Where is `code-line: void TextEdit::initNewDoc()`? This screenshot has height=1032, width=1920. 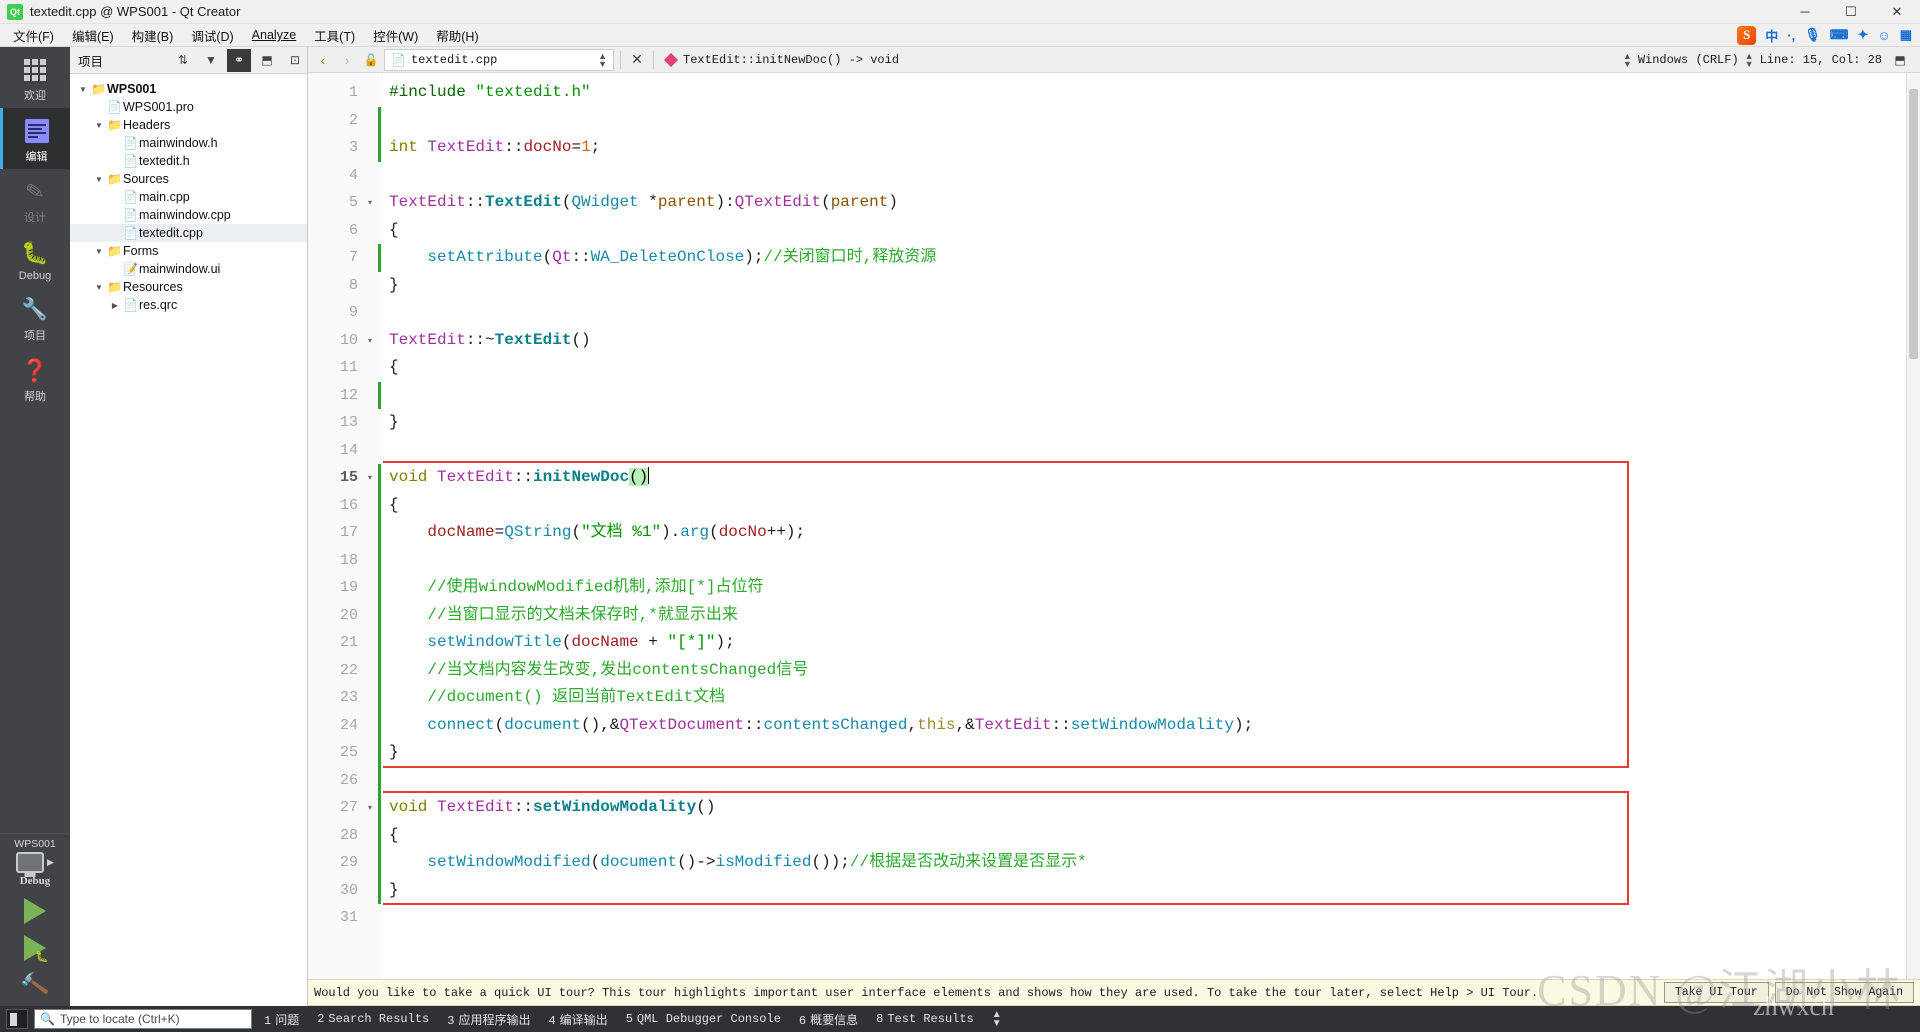 code-line: void TextEdit::initNewDoc() is located at coordinates (1144, 478).